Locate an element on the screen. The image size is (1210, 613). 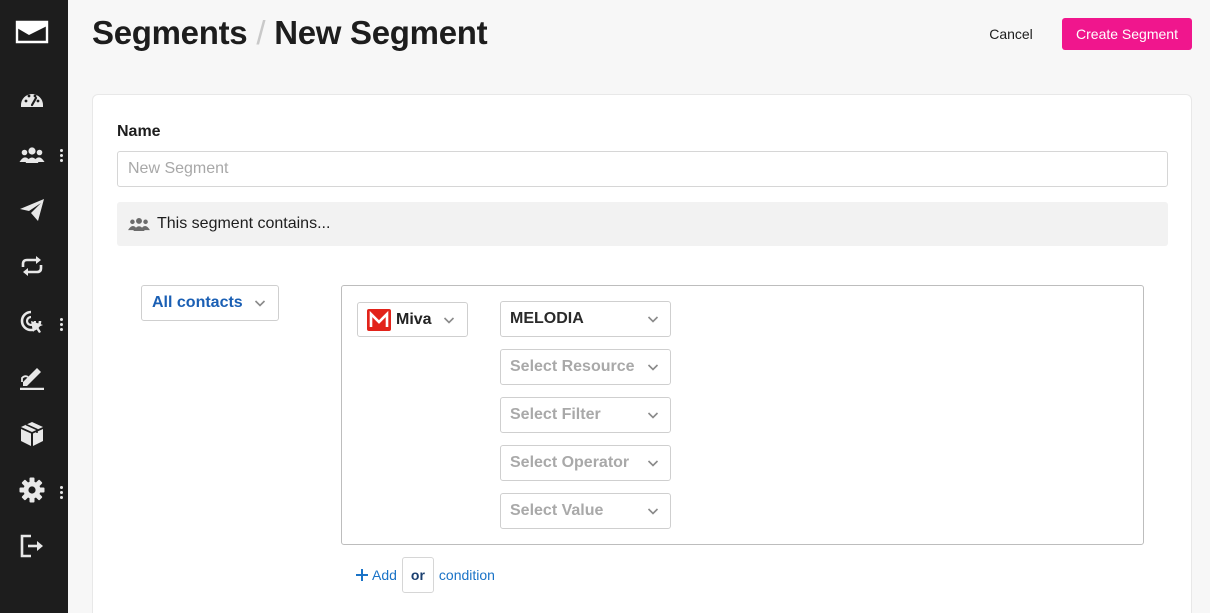
plus-icon is located at coordinates (362, 575).